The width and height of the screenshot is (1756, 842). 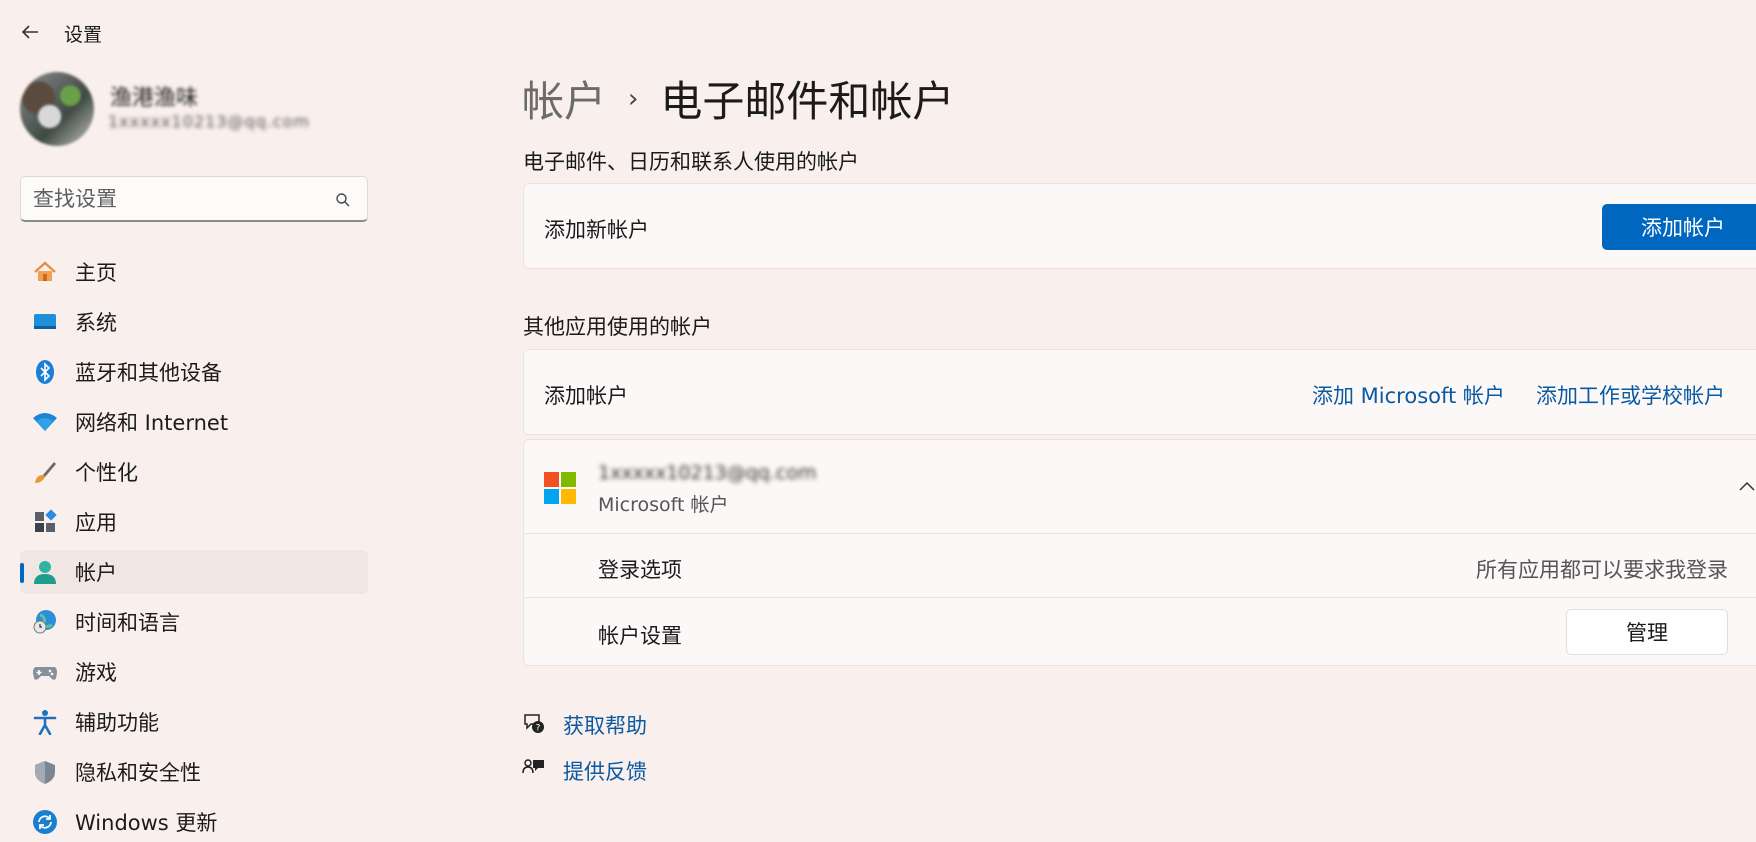 I want to click on sidebar-item-time-language: 时间和语言, so click(x=194, y=622).